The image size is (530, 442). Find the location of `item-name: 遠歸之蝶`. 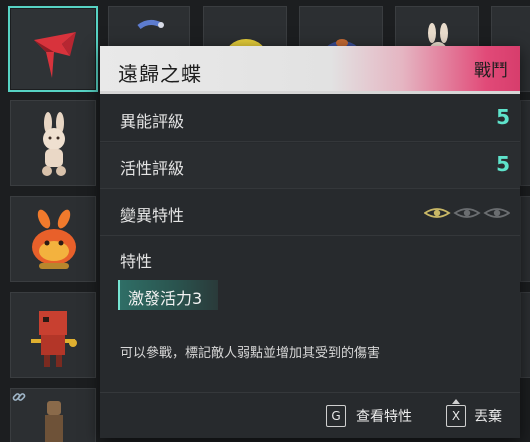

item-name: 遠歸之蝶 is located at coordinates (160, 74).